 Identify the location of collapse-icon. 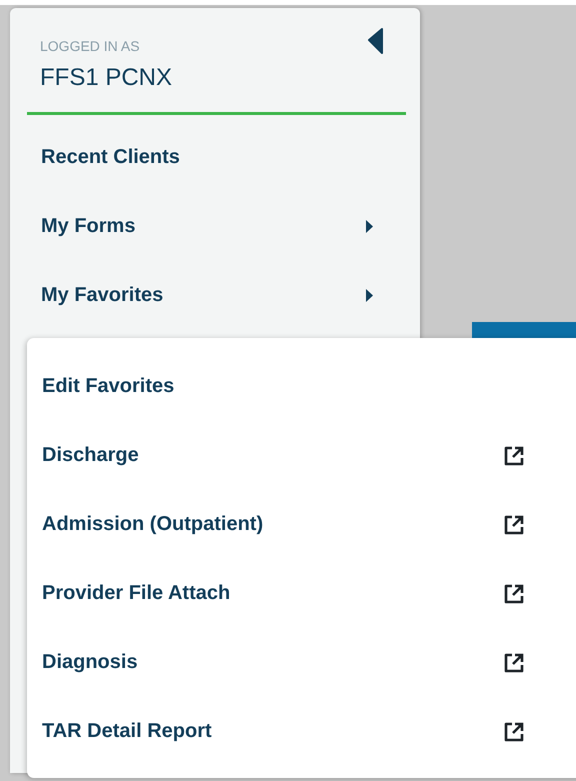
(375, 41).